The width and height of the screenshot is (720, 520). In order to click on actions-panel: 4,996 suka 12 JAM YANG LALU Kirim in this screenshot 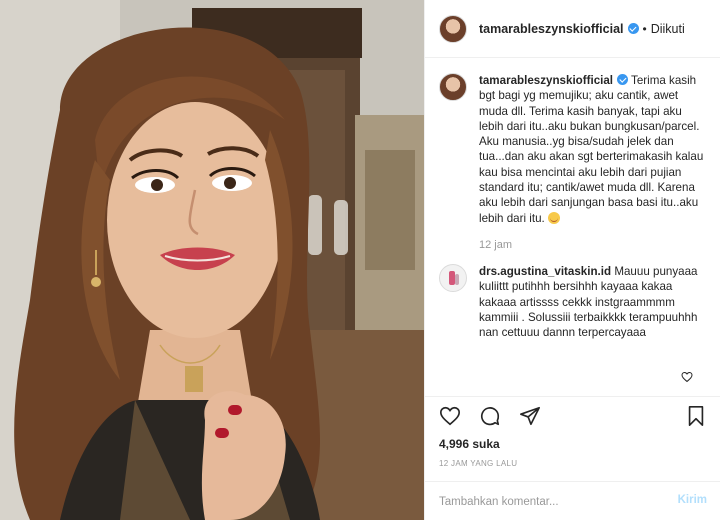, I will do `click(572, 458)`.